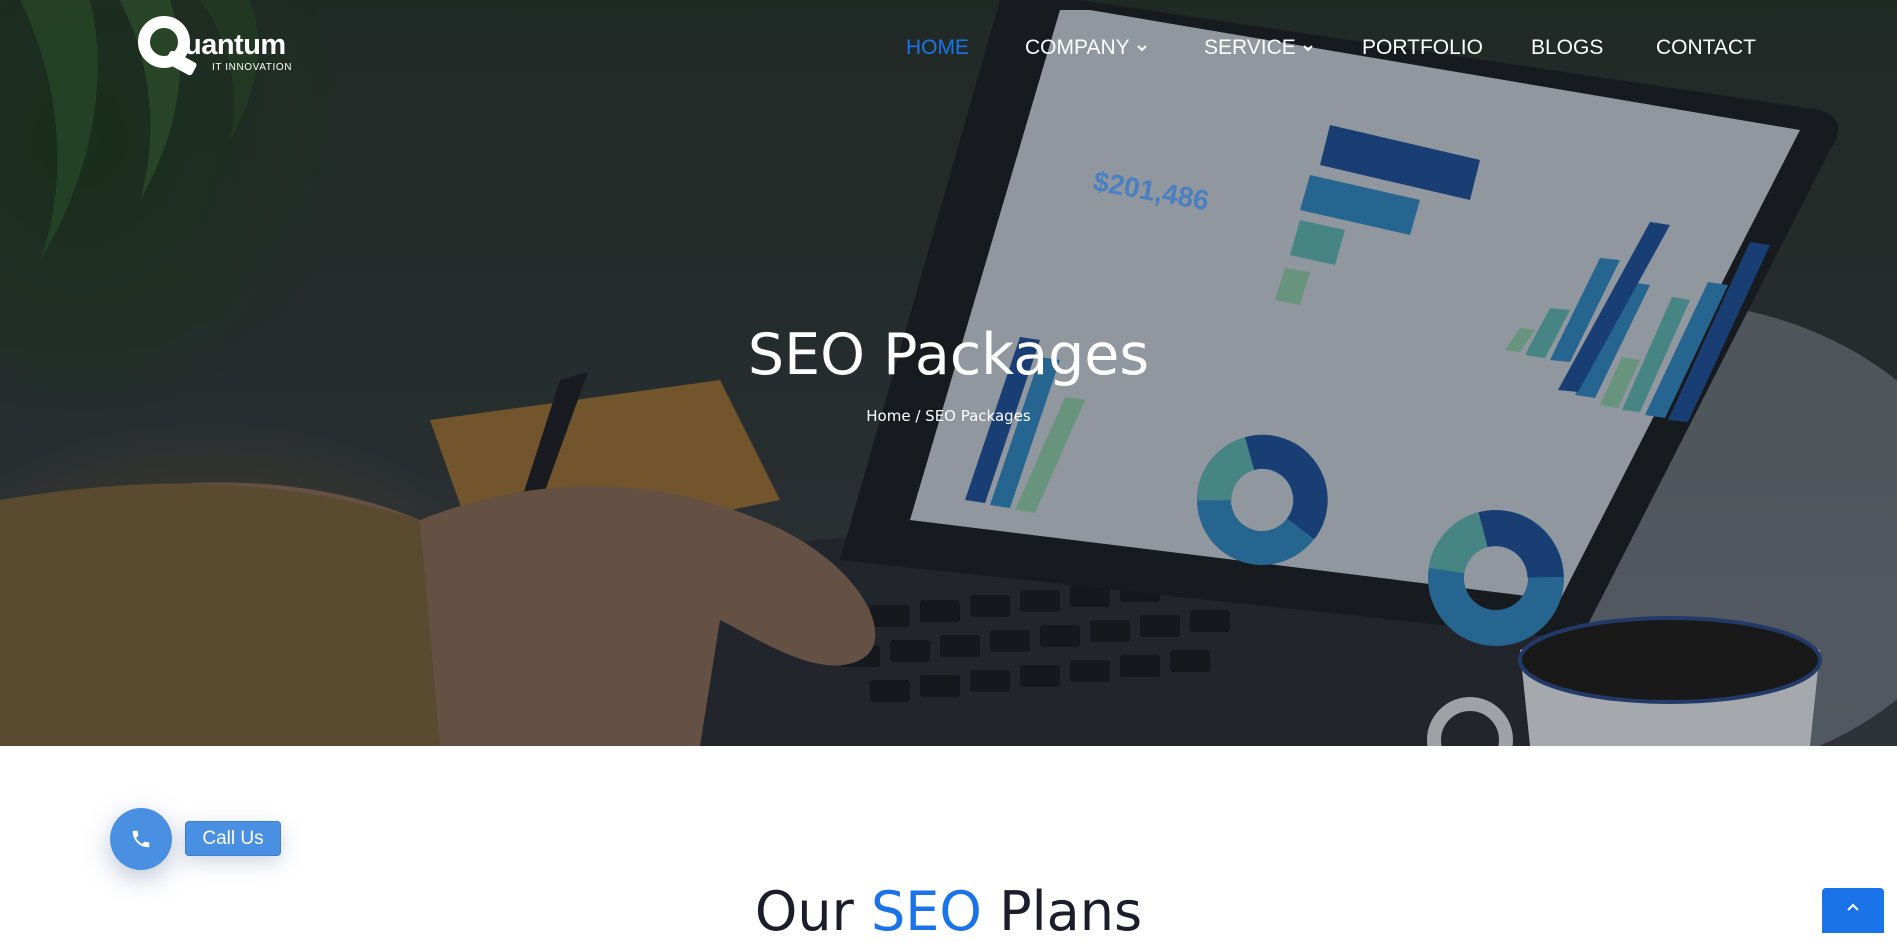 The height and width of the screenshot is (943, 1897). What do you see at coordinates (1077, 47) in the screenshot?
I see `nav-item-label: COMPANY` at bounding box center [1077, 47].